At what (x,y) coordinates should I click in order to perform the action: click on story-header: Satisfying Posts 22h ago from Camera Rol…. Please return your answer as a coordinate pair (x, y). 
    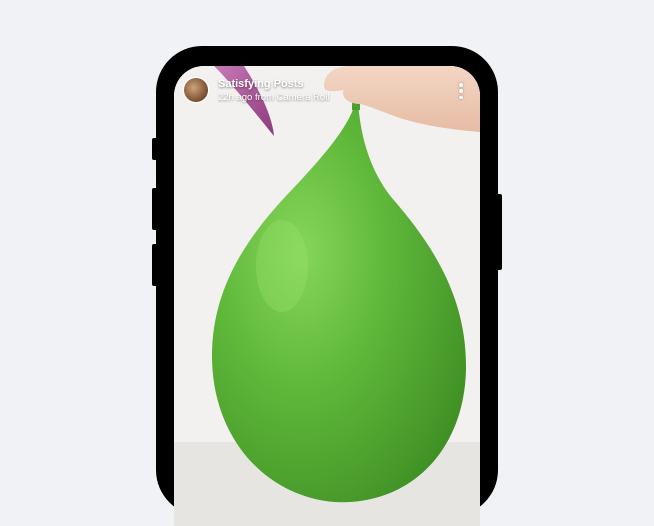
    Looking at the image, I should click on (327, 89).